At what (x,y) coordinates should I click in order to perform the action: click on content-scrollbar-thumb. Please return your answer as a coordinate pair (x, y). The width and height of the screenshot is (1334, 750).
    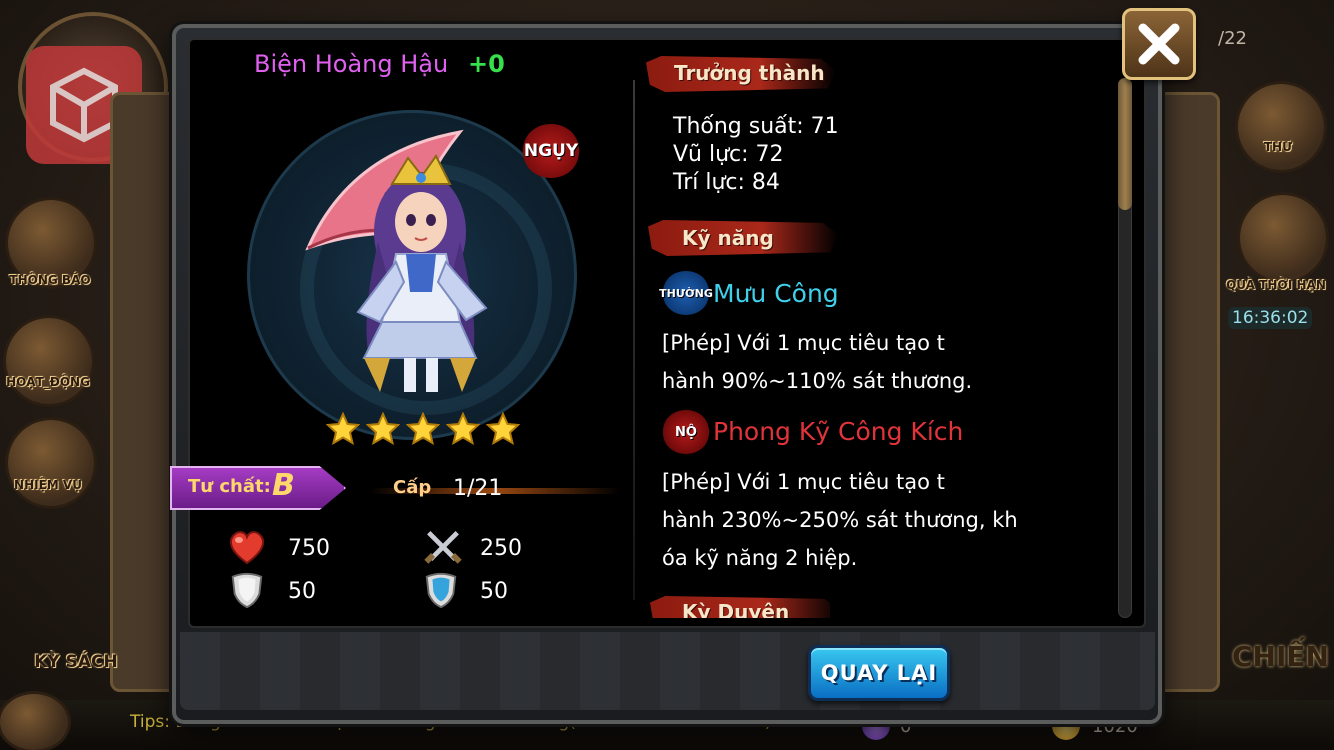
    Looking at the image, I should click on (1125, 144).